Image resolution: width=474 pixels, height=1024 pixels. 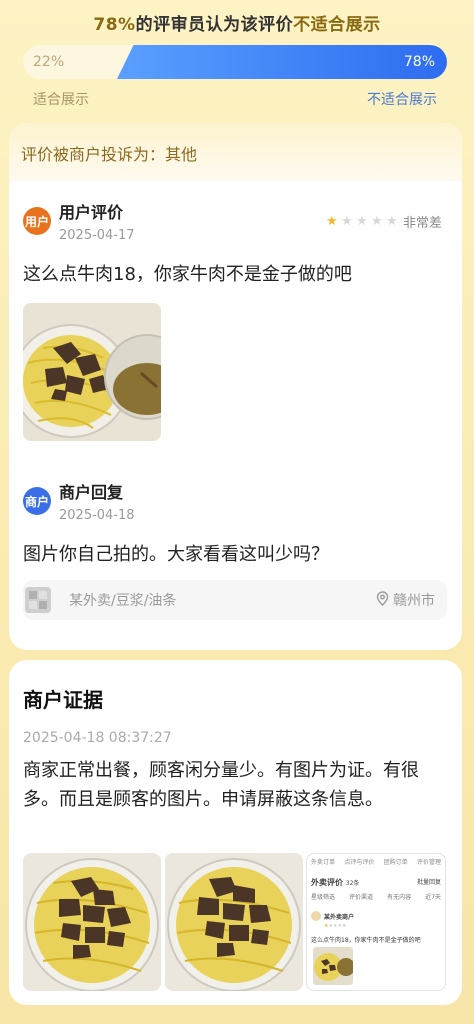 I want to click on vote-label-suitable: 适合展示, so click(x=61, y=100).